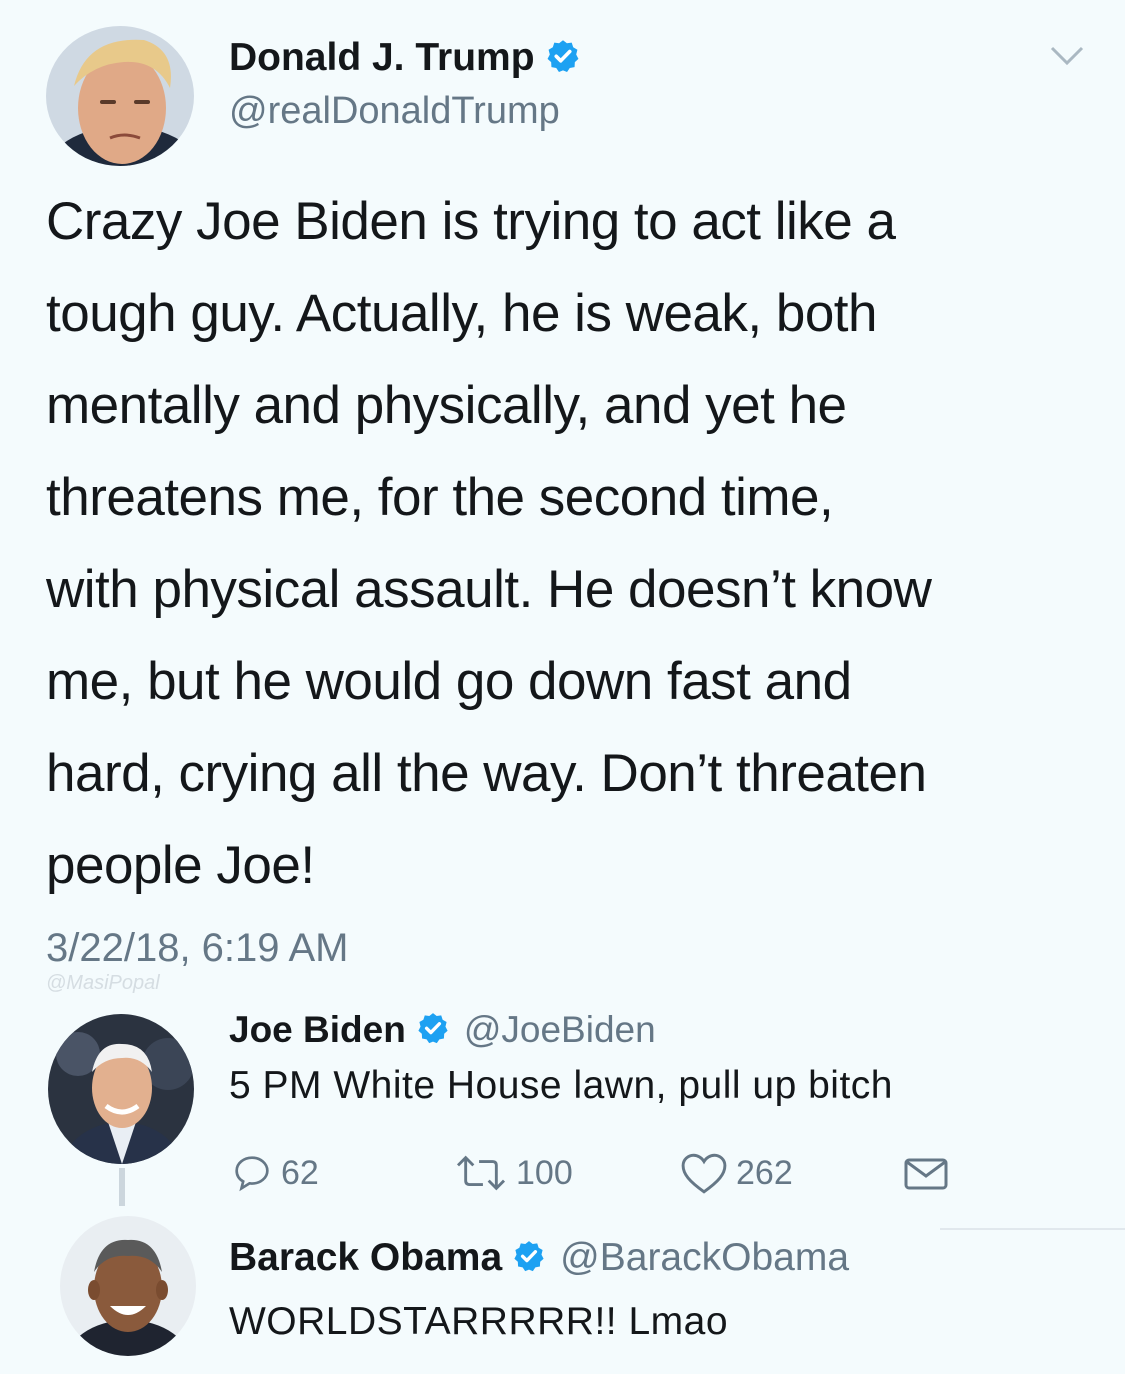  I want to click on author-handle: @realDonaldTrump, so click(394, 111).